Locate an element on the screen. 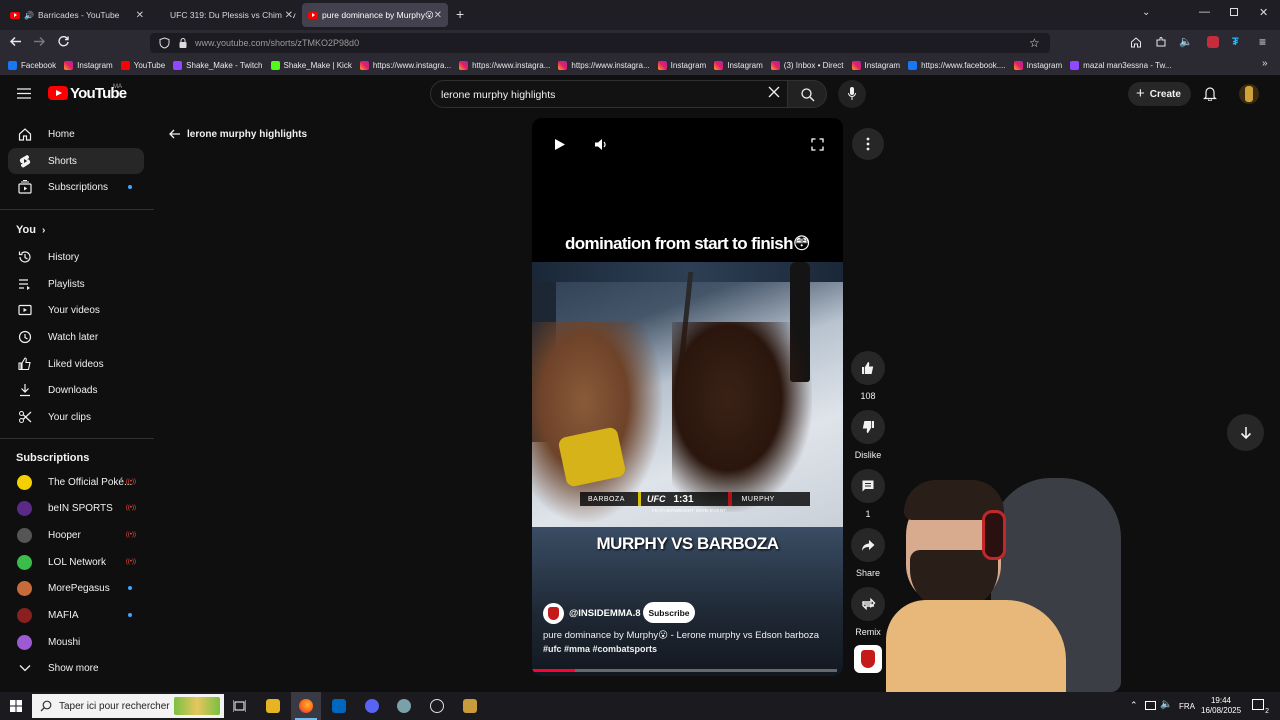 This screenshot has width=1280, height=720. minimize-icon: — is located at coordinates (1204, 12).